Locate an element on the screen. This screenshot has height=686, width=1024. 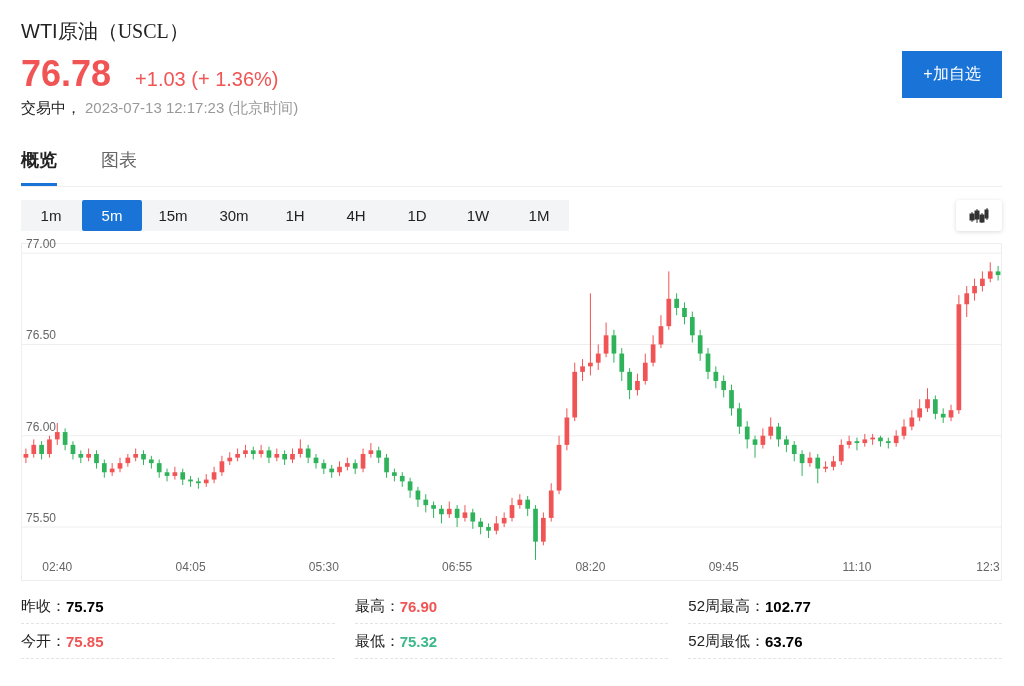
instrument-code: （USCL） is located at coordinates (143, 31).